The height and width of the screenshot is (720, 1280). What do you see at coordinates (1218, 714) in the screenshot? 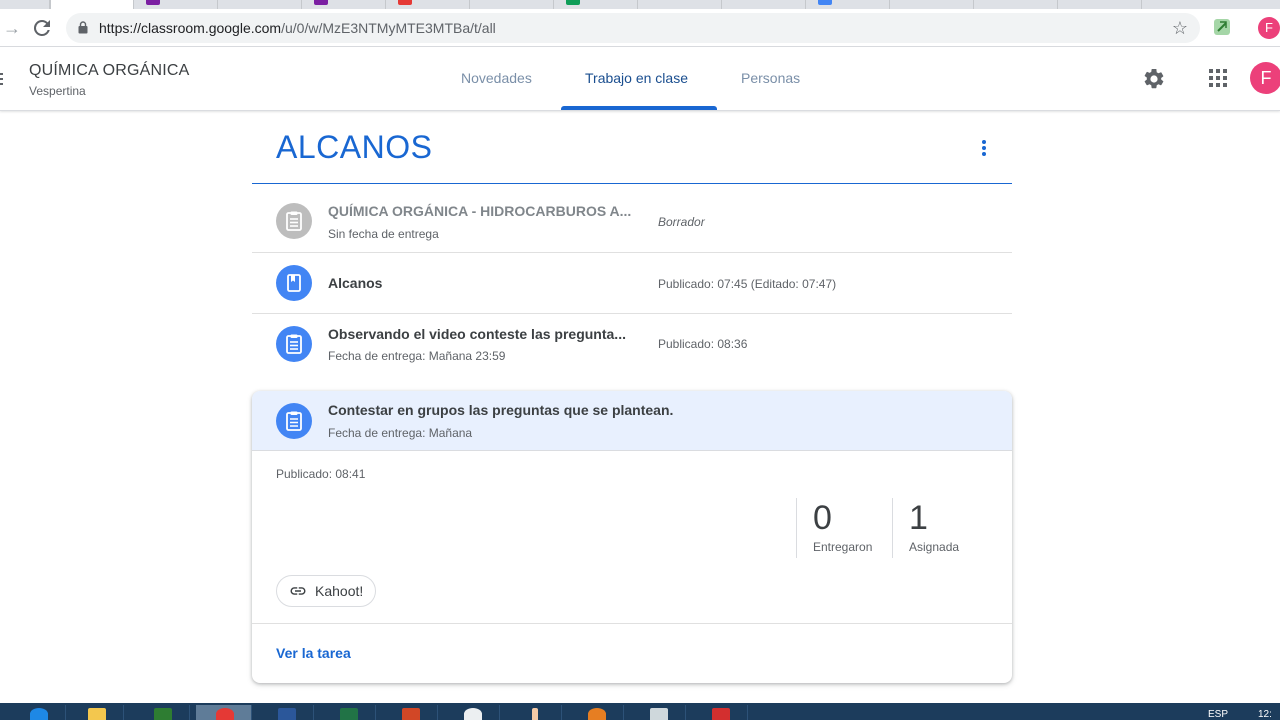
I see `language-indicator: ESP` at bounding box center [1218, 714].